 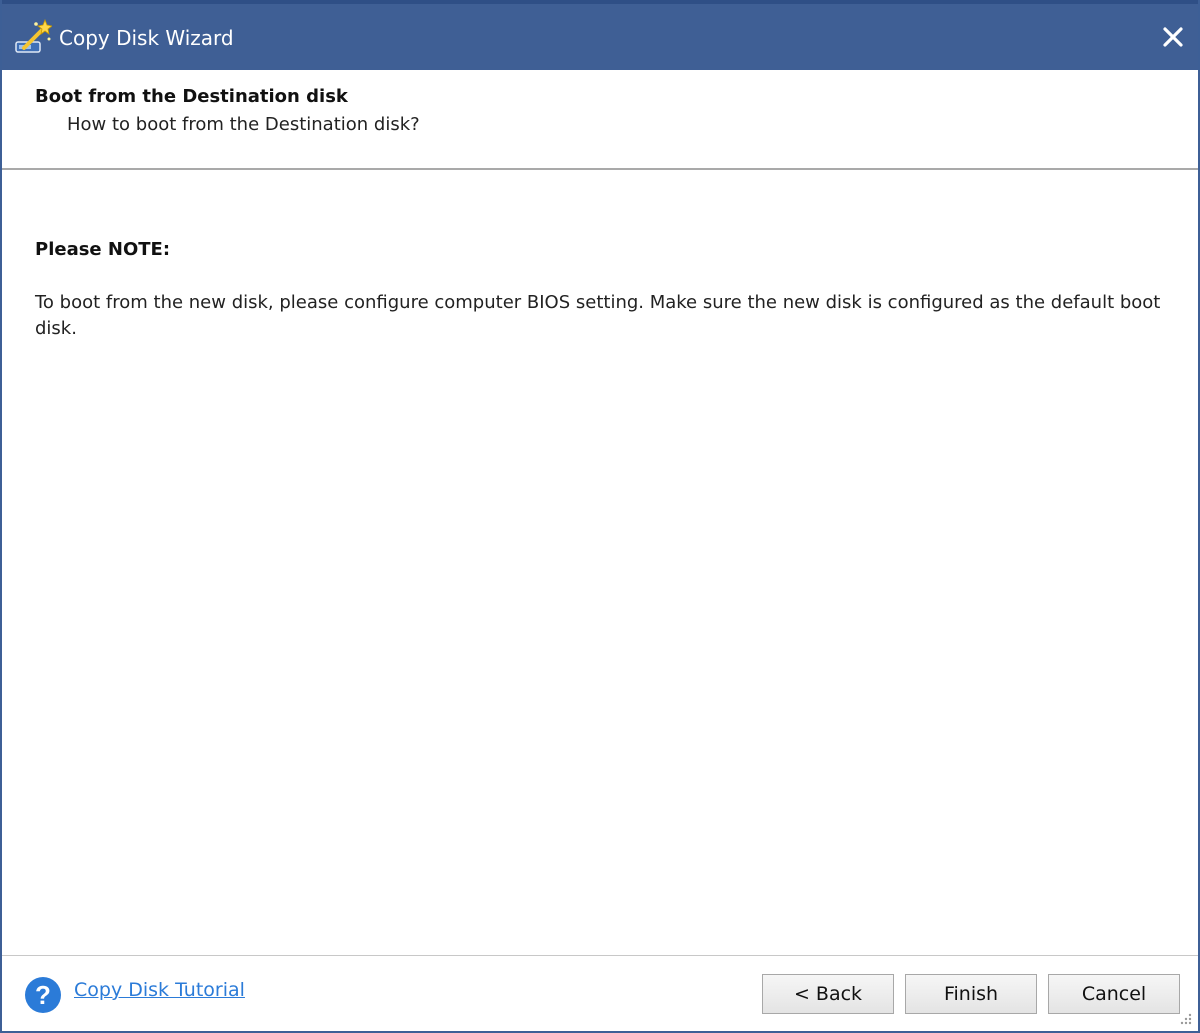 I want to click on resize-grip-icon, so click(x=1185, y=1018).